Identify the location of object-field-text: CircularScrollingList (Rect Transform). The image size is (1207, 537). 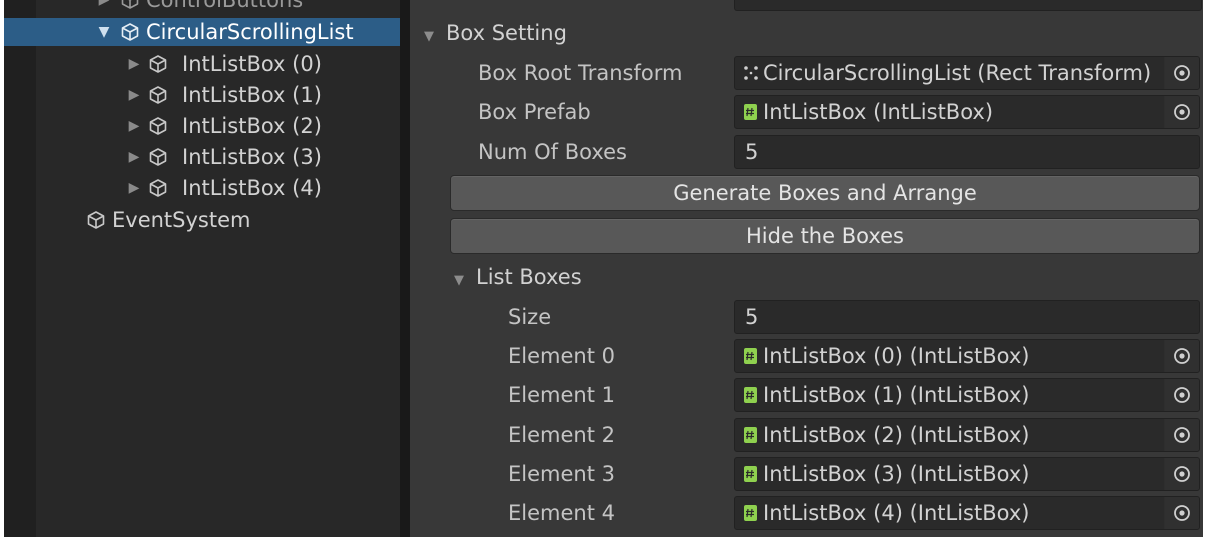
(951, 73).